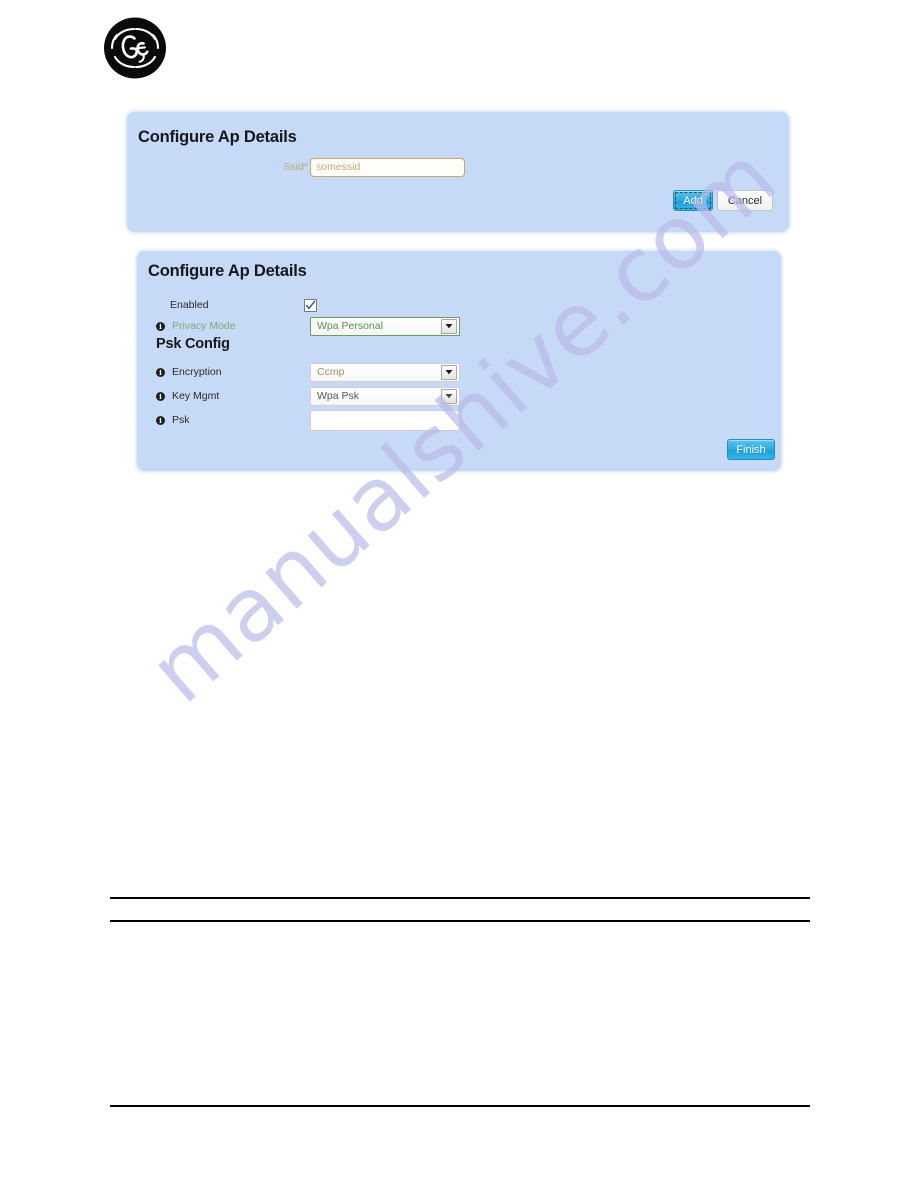 The image size is (918, 1188). What do you see at coordinates (308, 326) in the screenshot?
I see `form-row-privacy-mode: i Privacy Mode Wpa Personal` at bounding box center [308, 326].